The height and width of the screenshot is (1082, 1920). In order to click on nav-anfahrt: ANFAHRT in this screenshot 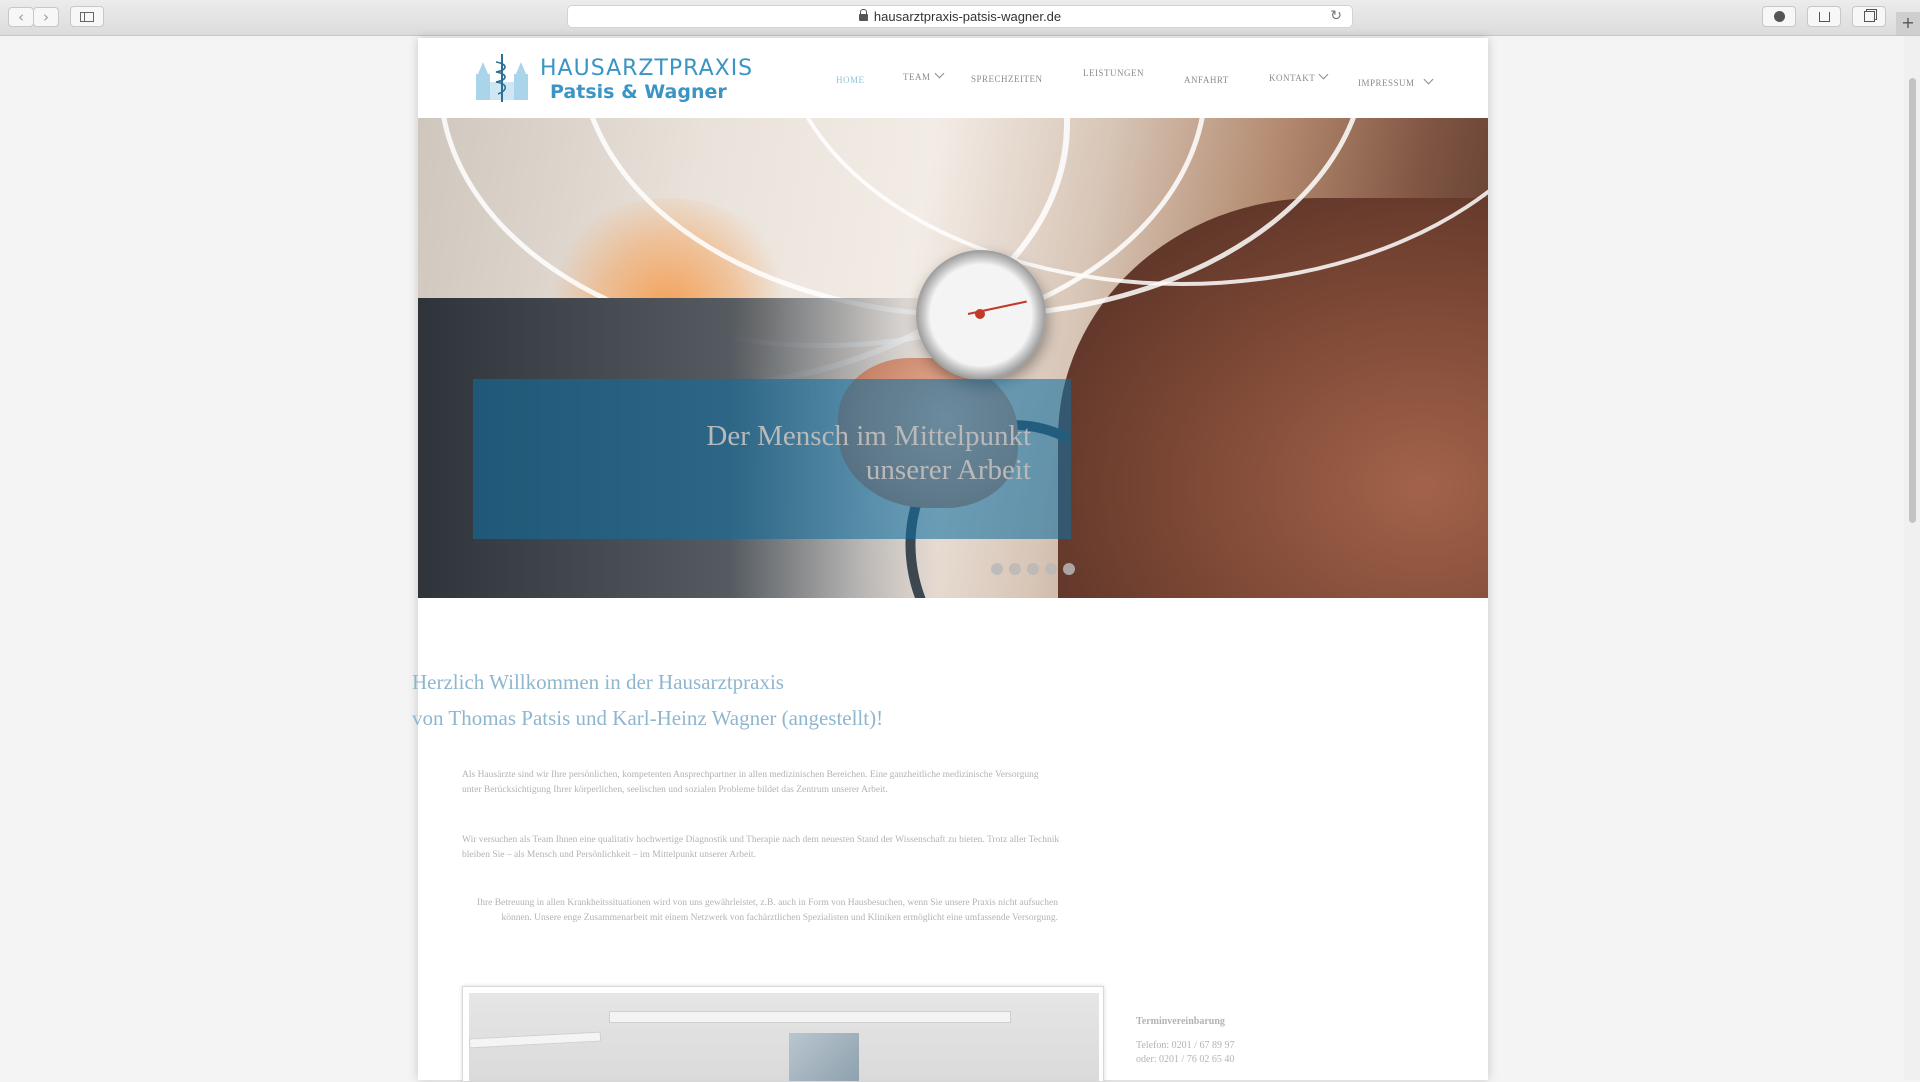, I will do `click(1206, 80)`.